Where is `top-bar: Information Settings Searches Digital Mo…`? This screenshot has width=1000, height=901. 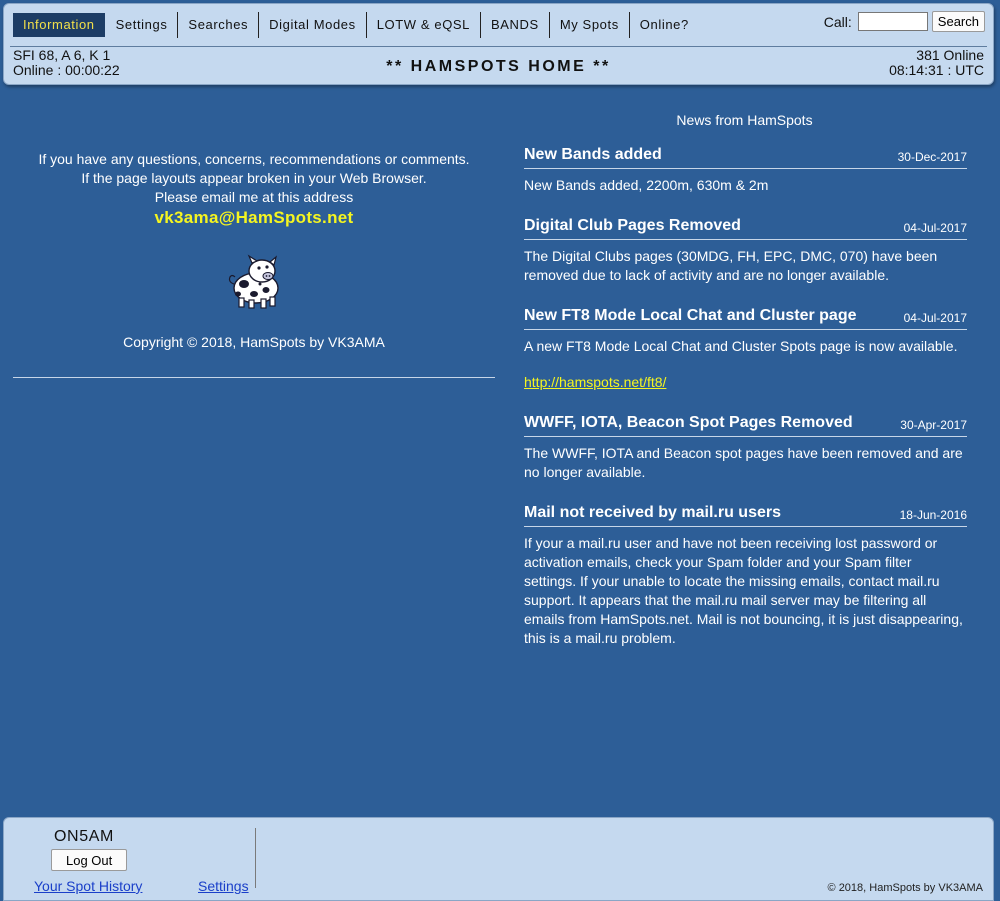 top-bar: Information Settings Searches Digital Mo… is located at coordinates (498, 44).